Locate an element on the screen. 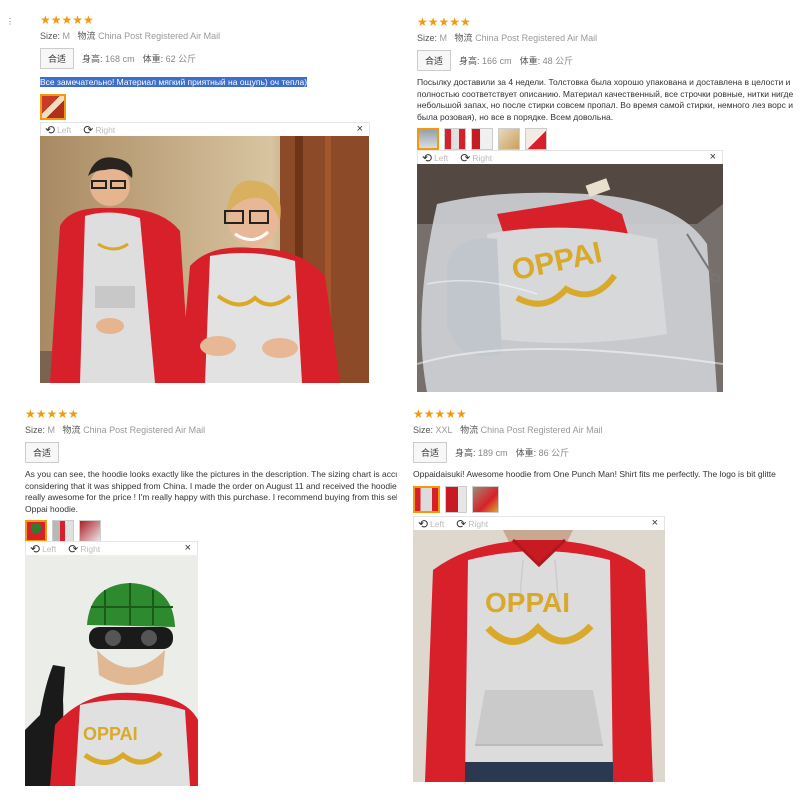 This screenshot has width=800, height=800. fit-info: 合适 身高: 168 cm 体重: 62 公斤 is located at coordinates (210, 58).